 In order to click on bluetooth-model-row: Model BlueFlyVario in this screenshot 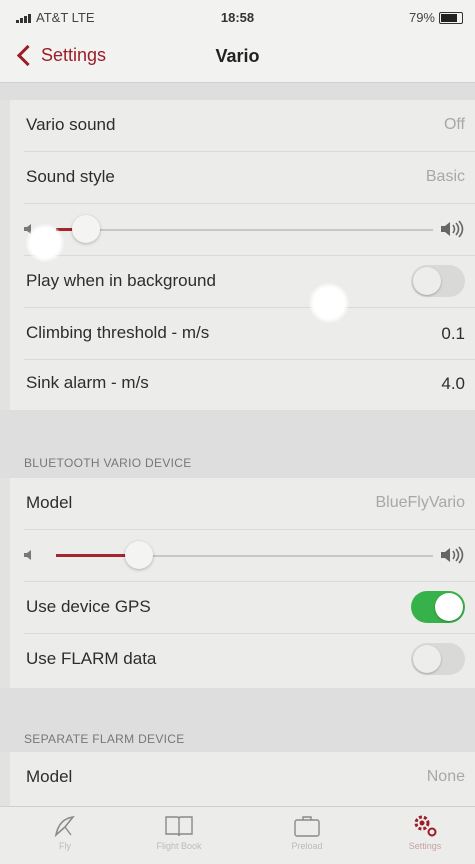, I will do `click(242, 504)`.